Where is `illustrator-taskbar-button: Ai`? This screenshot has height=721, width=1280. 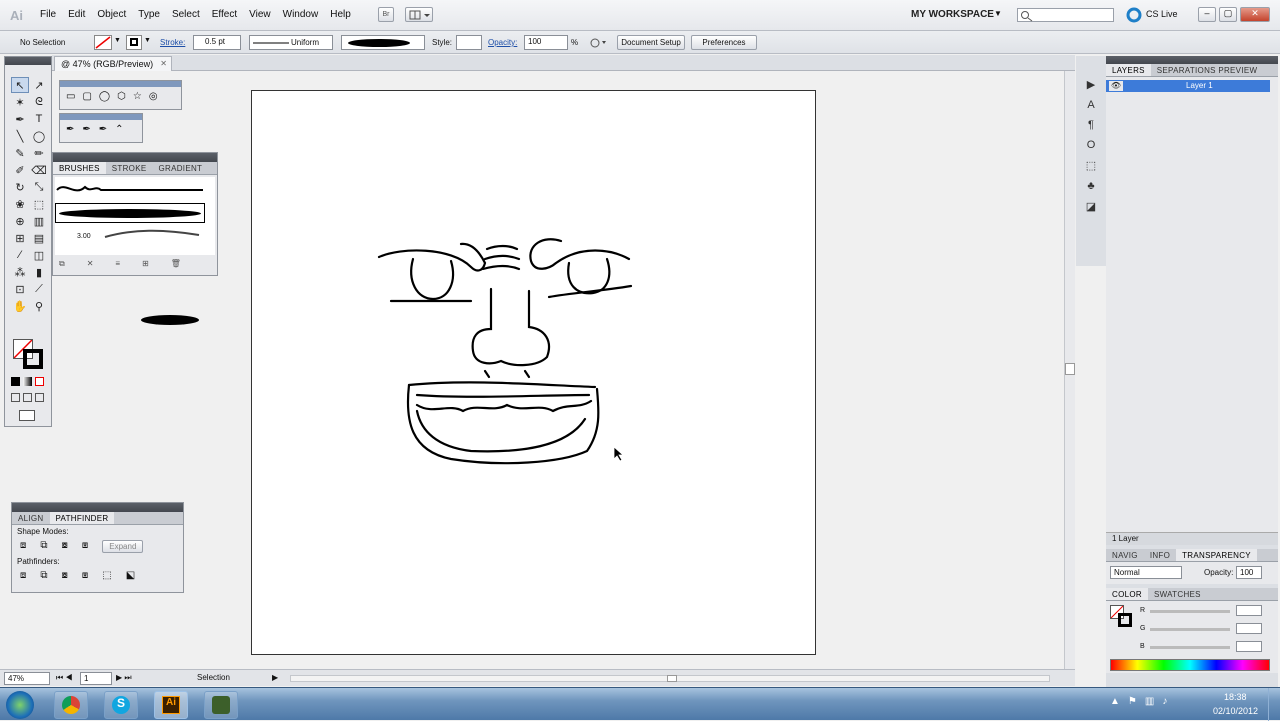
illustrator-taskbar-button: Ai is located at coordinates (171, 705).